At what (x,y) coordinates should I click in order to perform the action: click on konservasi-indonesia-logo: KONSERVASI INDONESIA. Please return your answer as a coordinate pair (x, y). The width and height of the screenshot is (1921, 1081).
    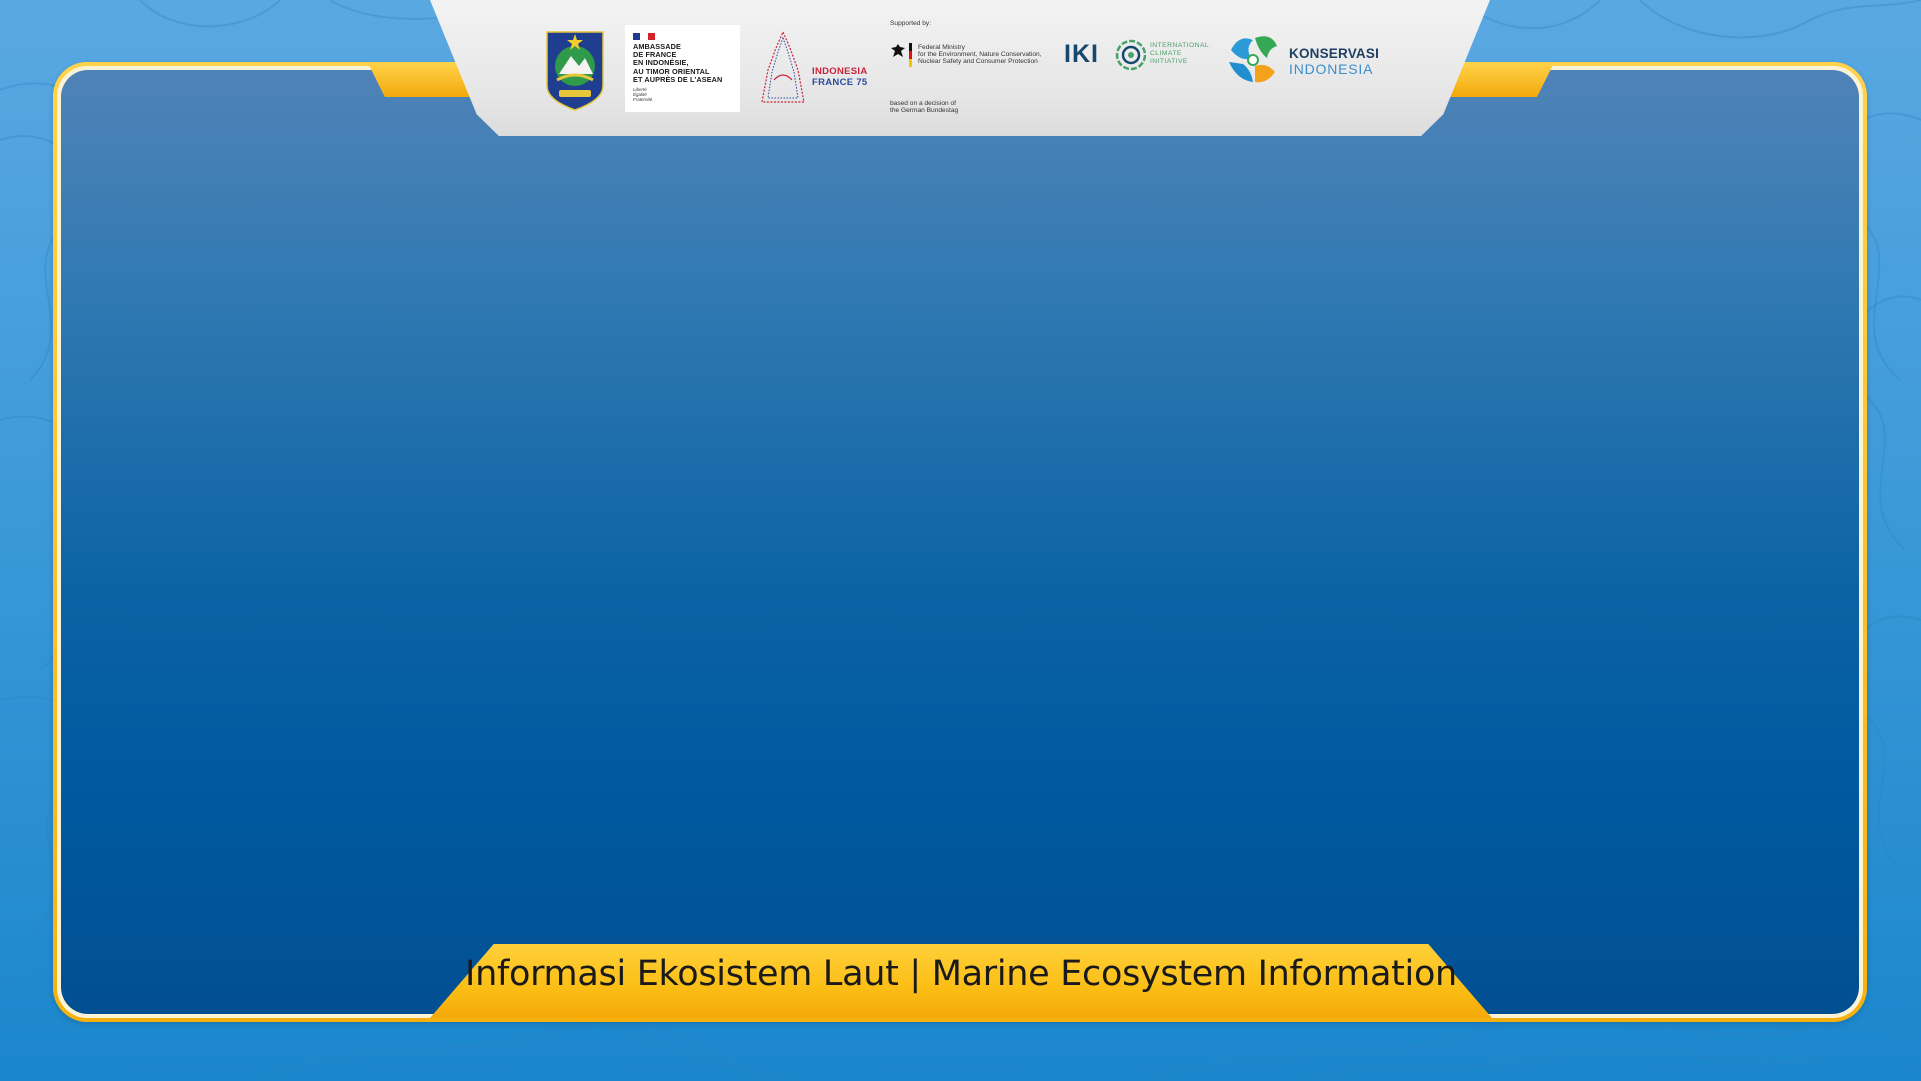
    Looking at the image, I should click on (1305, 59).